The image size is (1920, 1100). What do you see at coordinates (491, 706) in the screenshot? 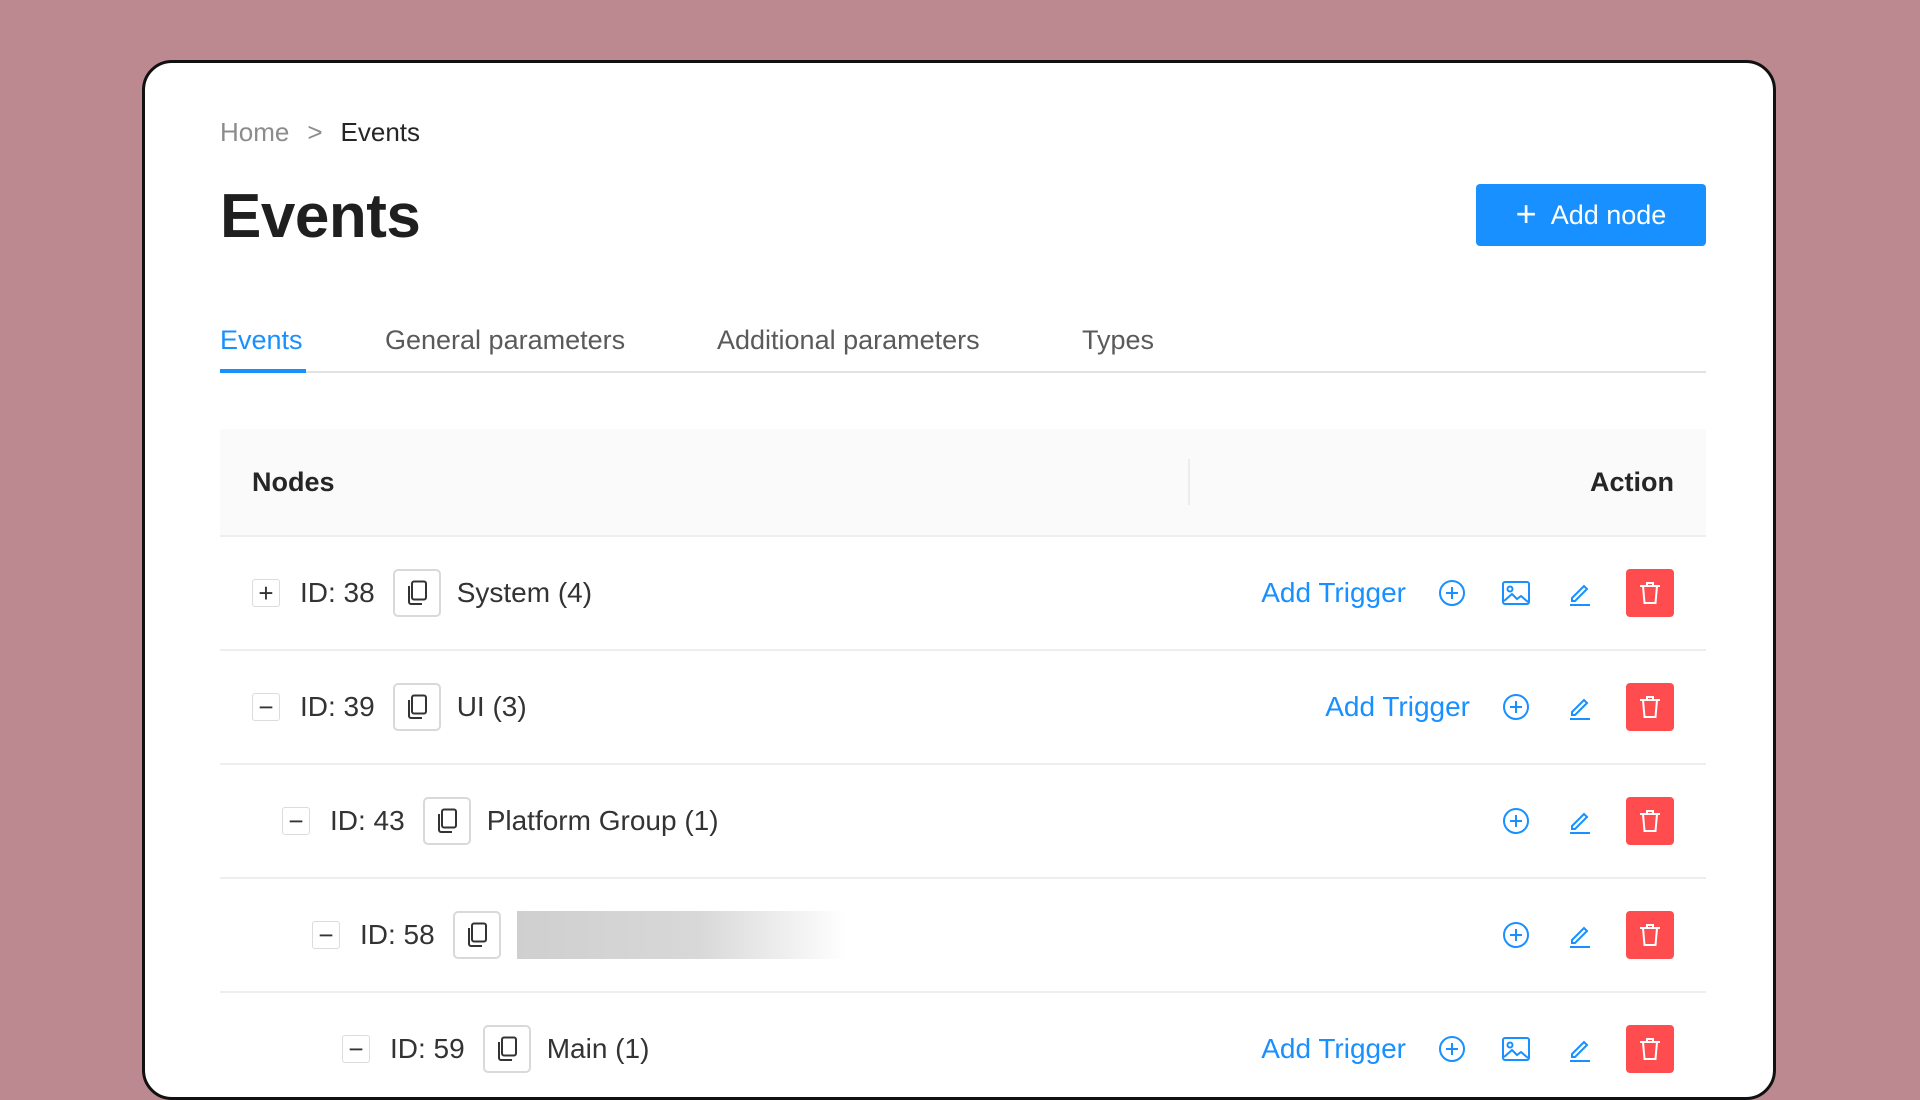
I see `node-name: UI (3)` at bounding box center [491, 706].